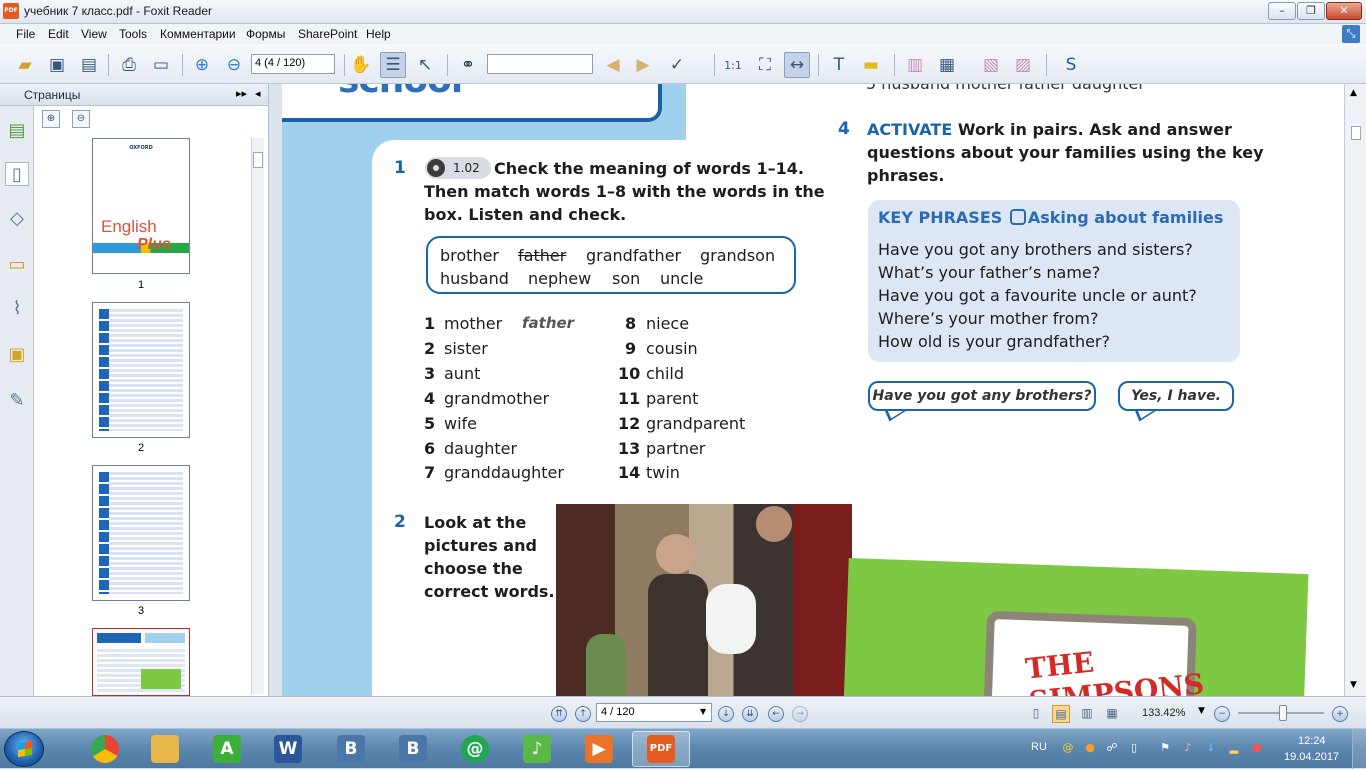 This screenshot has height=769, width=1366. What do you see at coordinates (327, 34) in the screenshot?
I see `menu-sharepoint: SharePoint` at bounding box center [327, 34].